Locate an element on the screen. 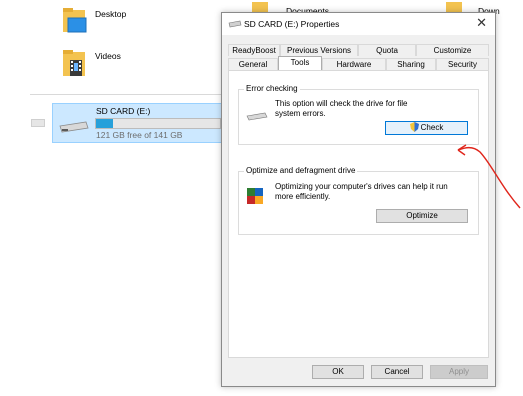  tab-quota: Quota is located at coordinates (387, 50).